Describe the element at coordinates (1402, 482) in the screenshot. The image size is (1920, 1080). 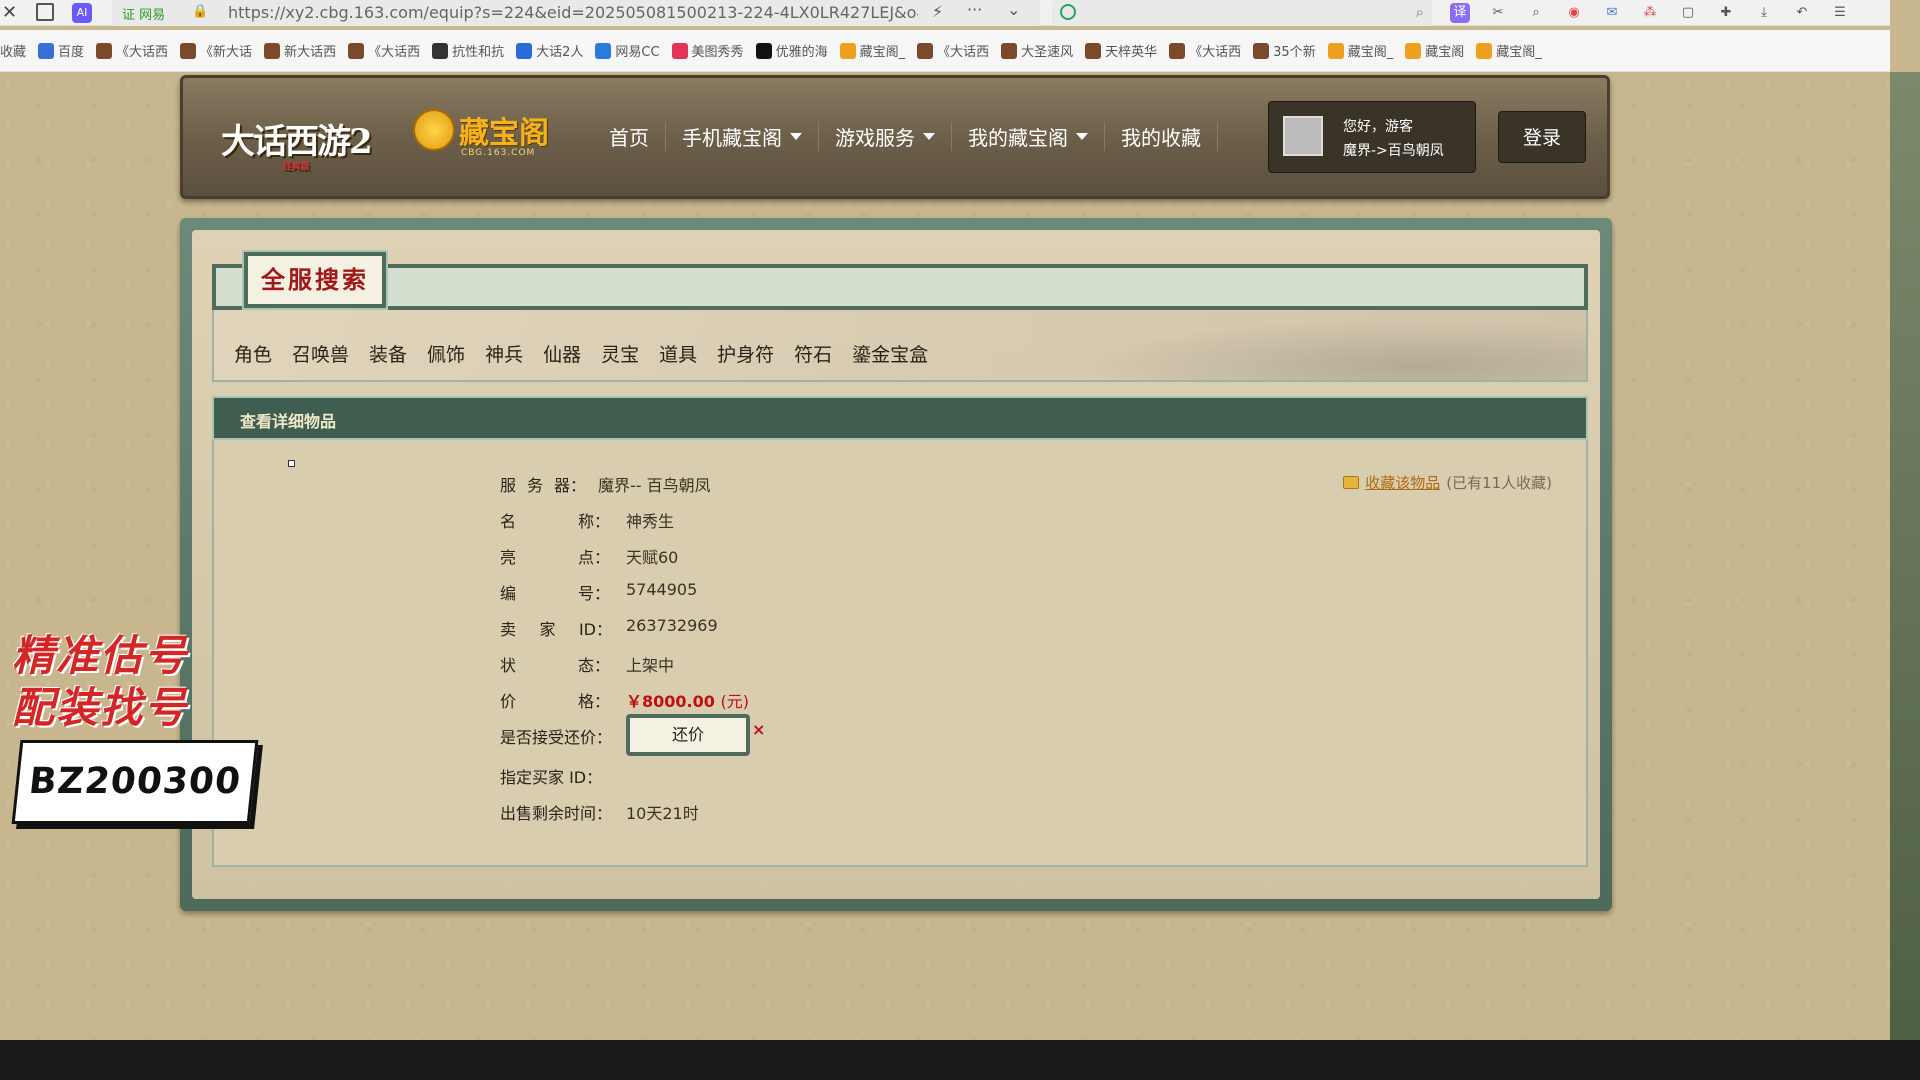
I see `favorite-link: 收藏该物品` at that location.